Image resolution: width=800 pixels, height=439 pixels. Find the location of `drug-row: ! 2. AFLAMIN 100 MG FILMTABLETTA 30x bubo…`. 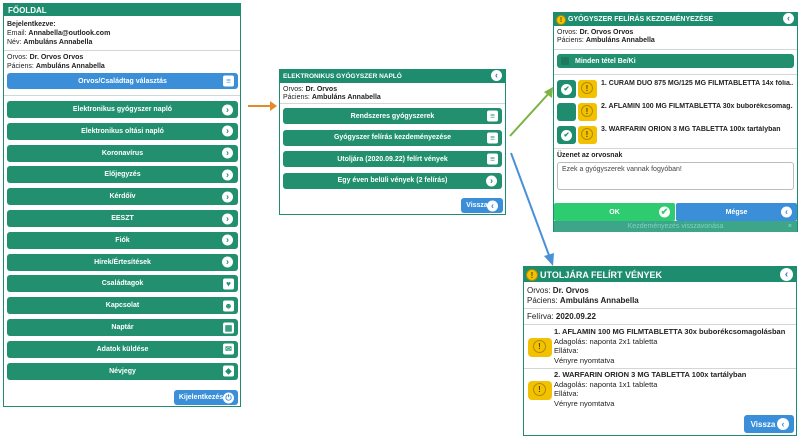

drug-row: ! 2. AFLAMIN 100 MG FILMTABLETTA 30x bubo… is located at coordinates (676, 112).